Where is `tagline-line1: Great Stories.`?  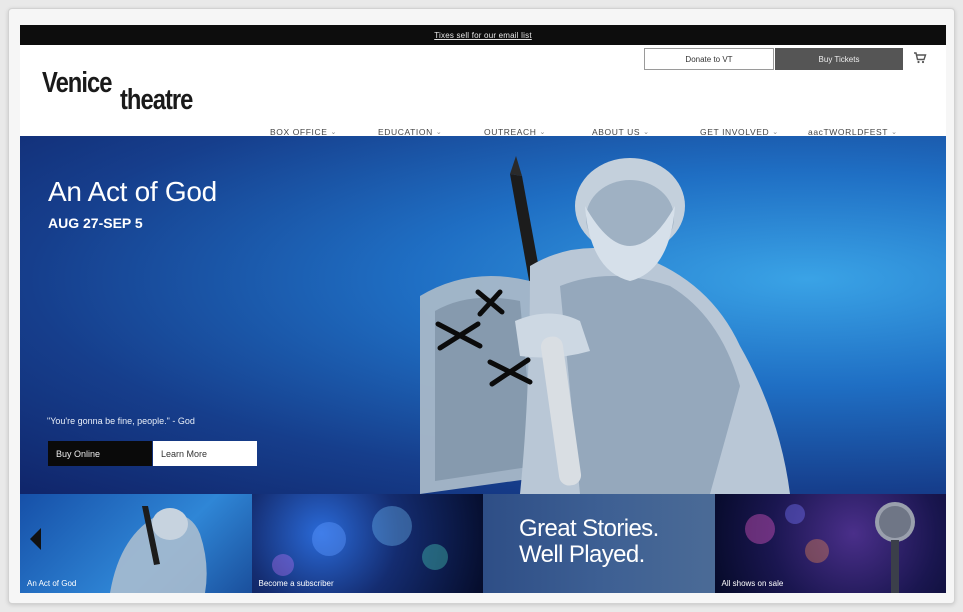
tagline-line1: Great Stories. is located at coordinates (589, 528).